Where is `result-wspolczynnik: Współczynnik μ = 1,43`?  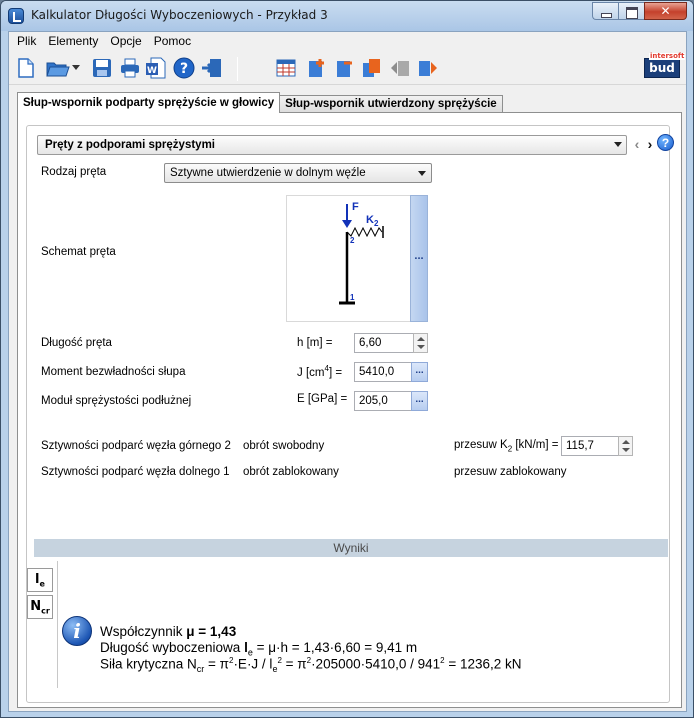 result-wspolczynnik: Współczynnik μ = 1,43 is located at coordinates (168, 631).